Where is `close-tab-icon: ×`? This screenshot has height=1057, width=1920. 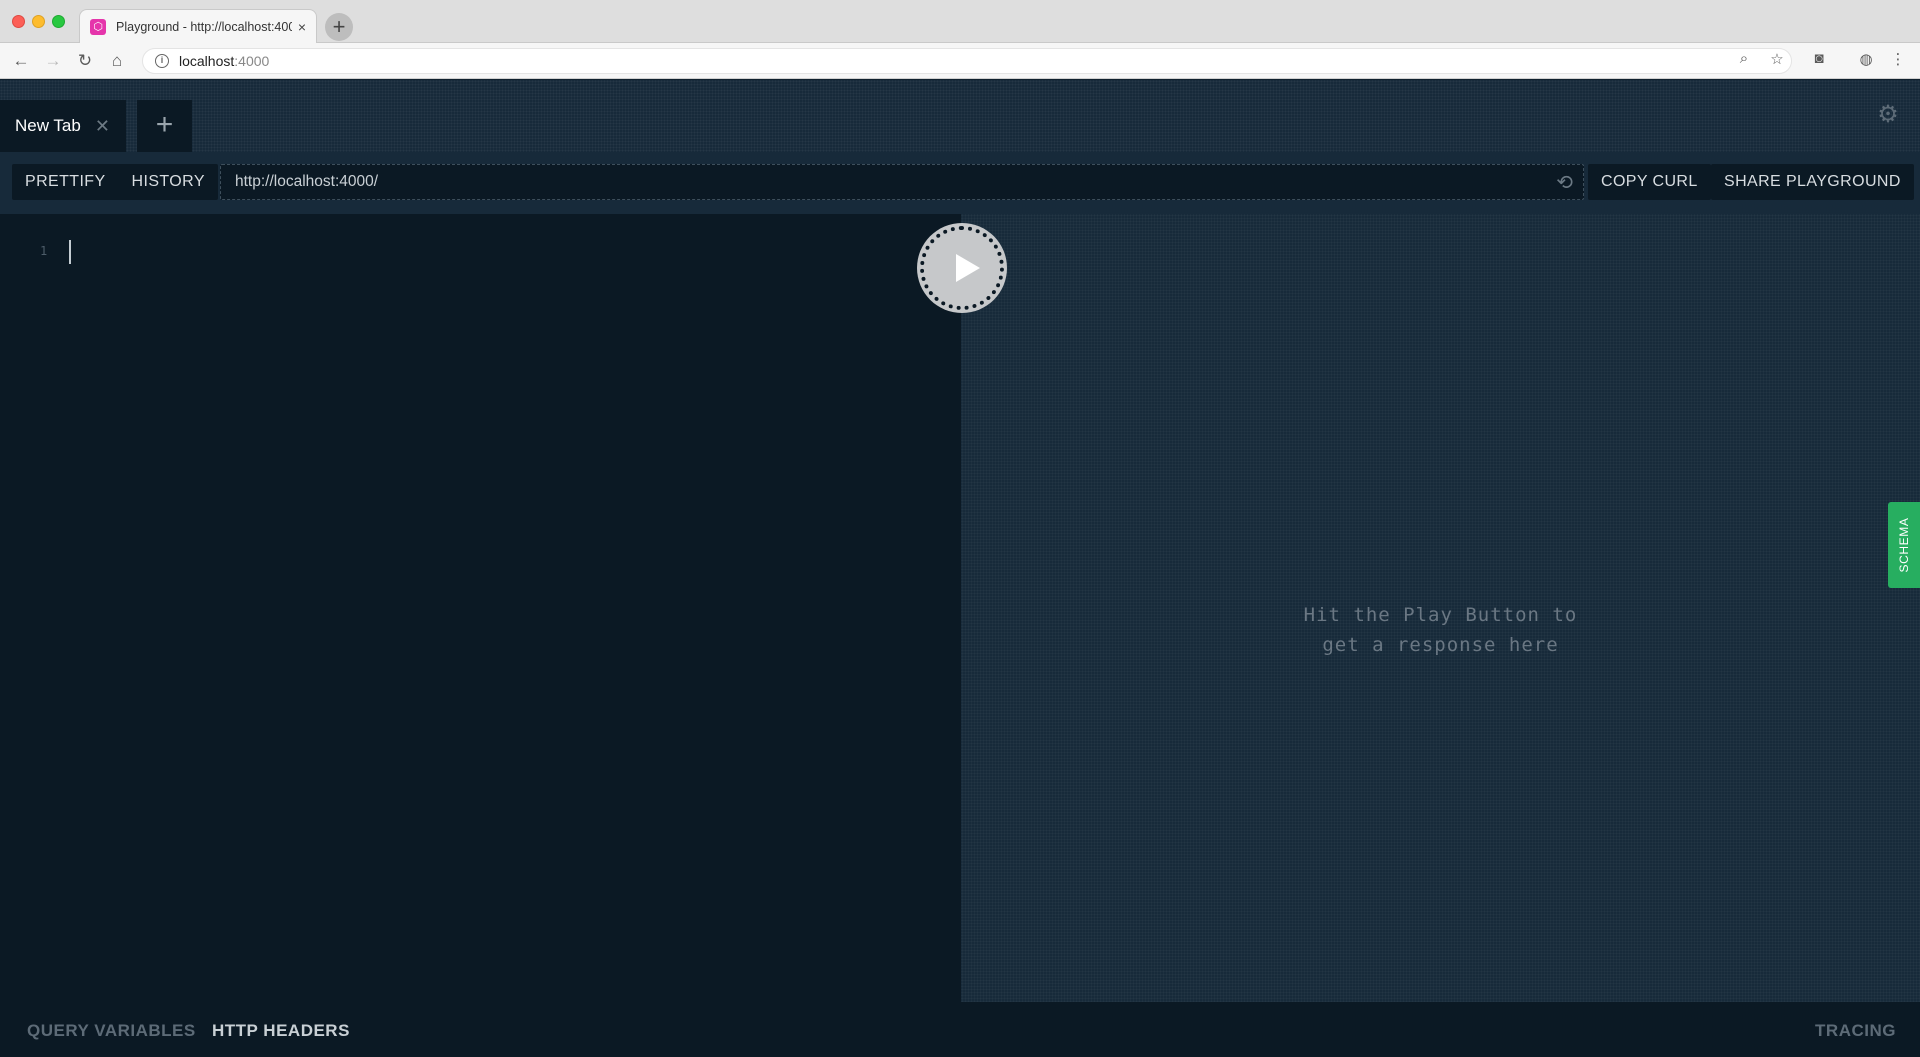
close-tab-icon: × is located at coordinates (302, 27).